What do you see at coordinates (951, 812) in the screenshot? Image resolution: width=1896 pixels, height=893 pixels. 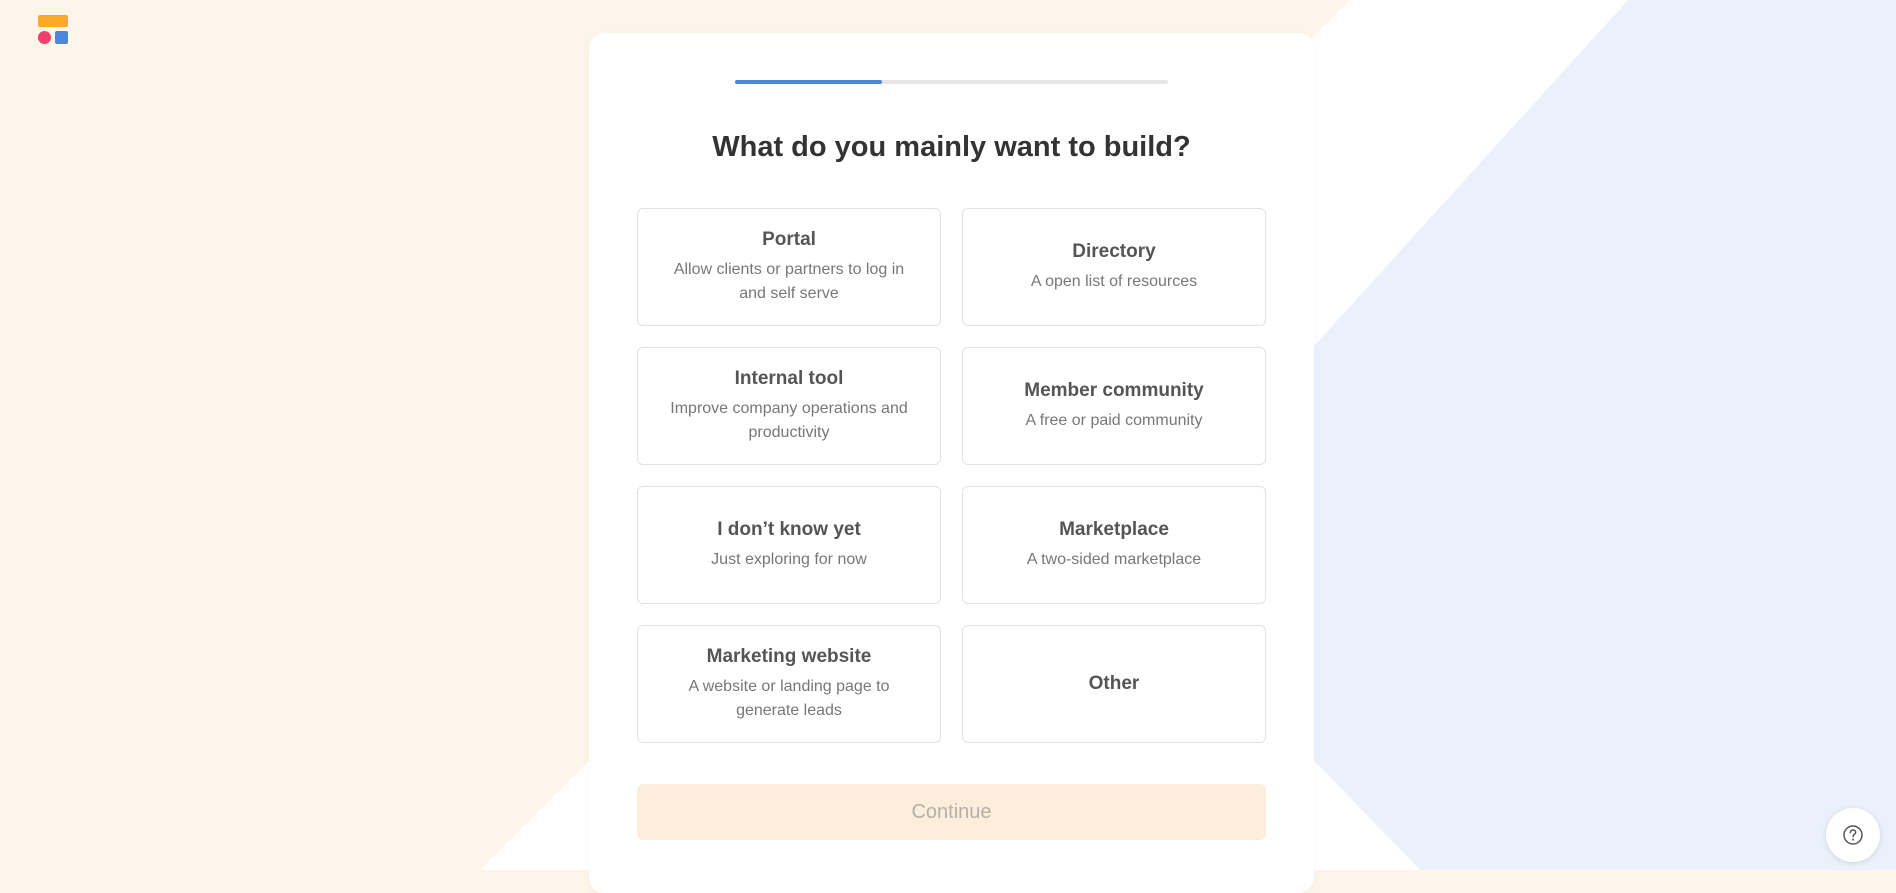 I see `continue-button: Continue` at bounding box center [951, 812].